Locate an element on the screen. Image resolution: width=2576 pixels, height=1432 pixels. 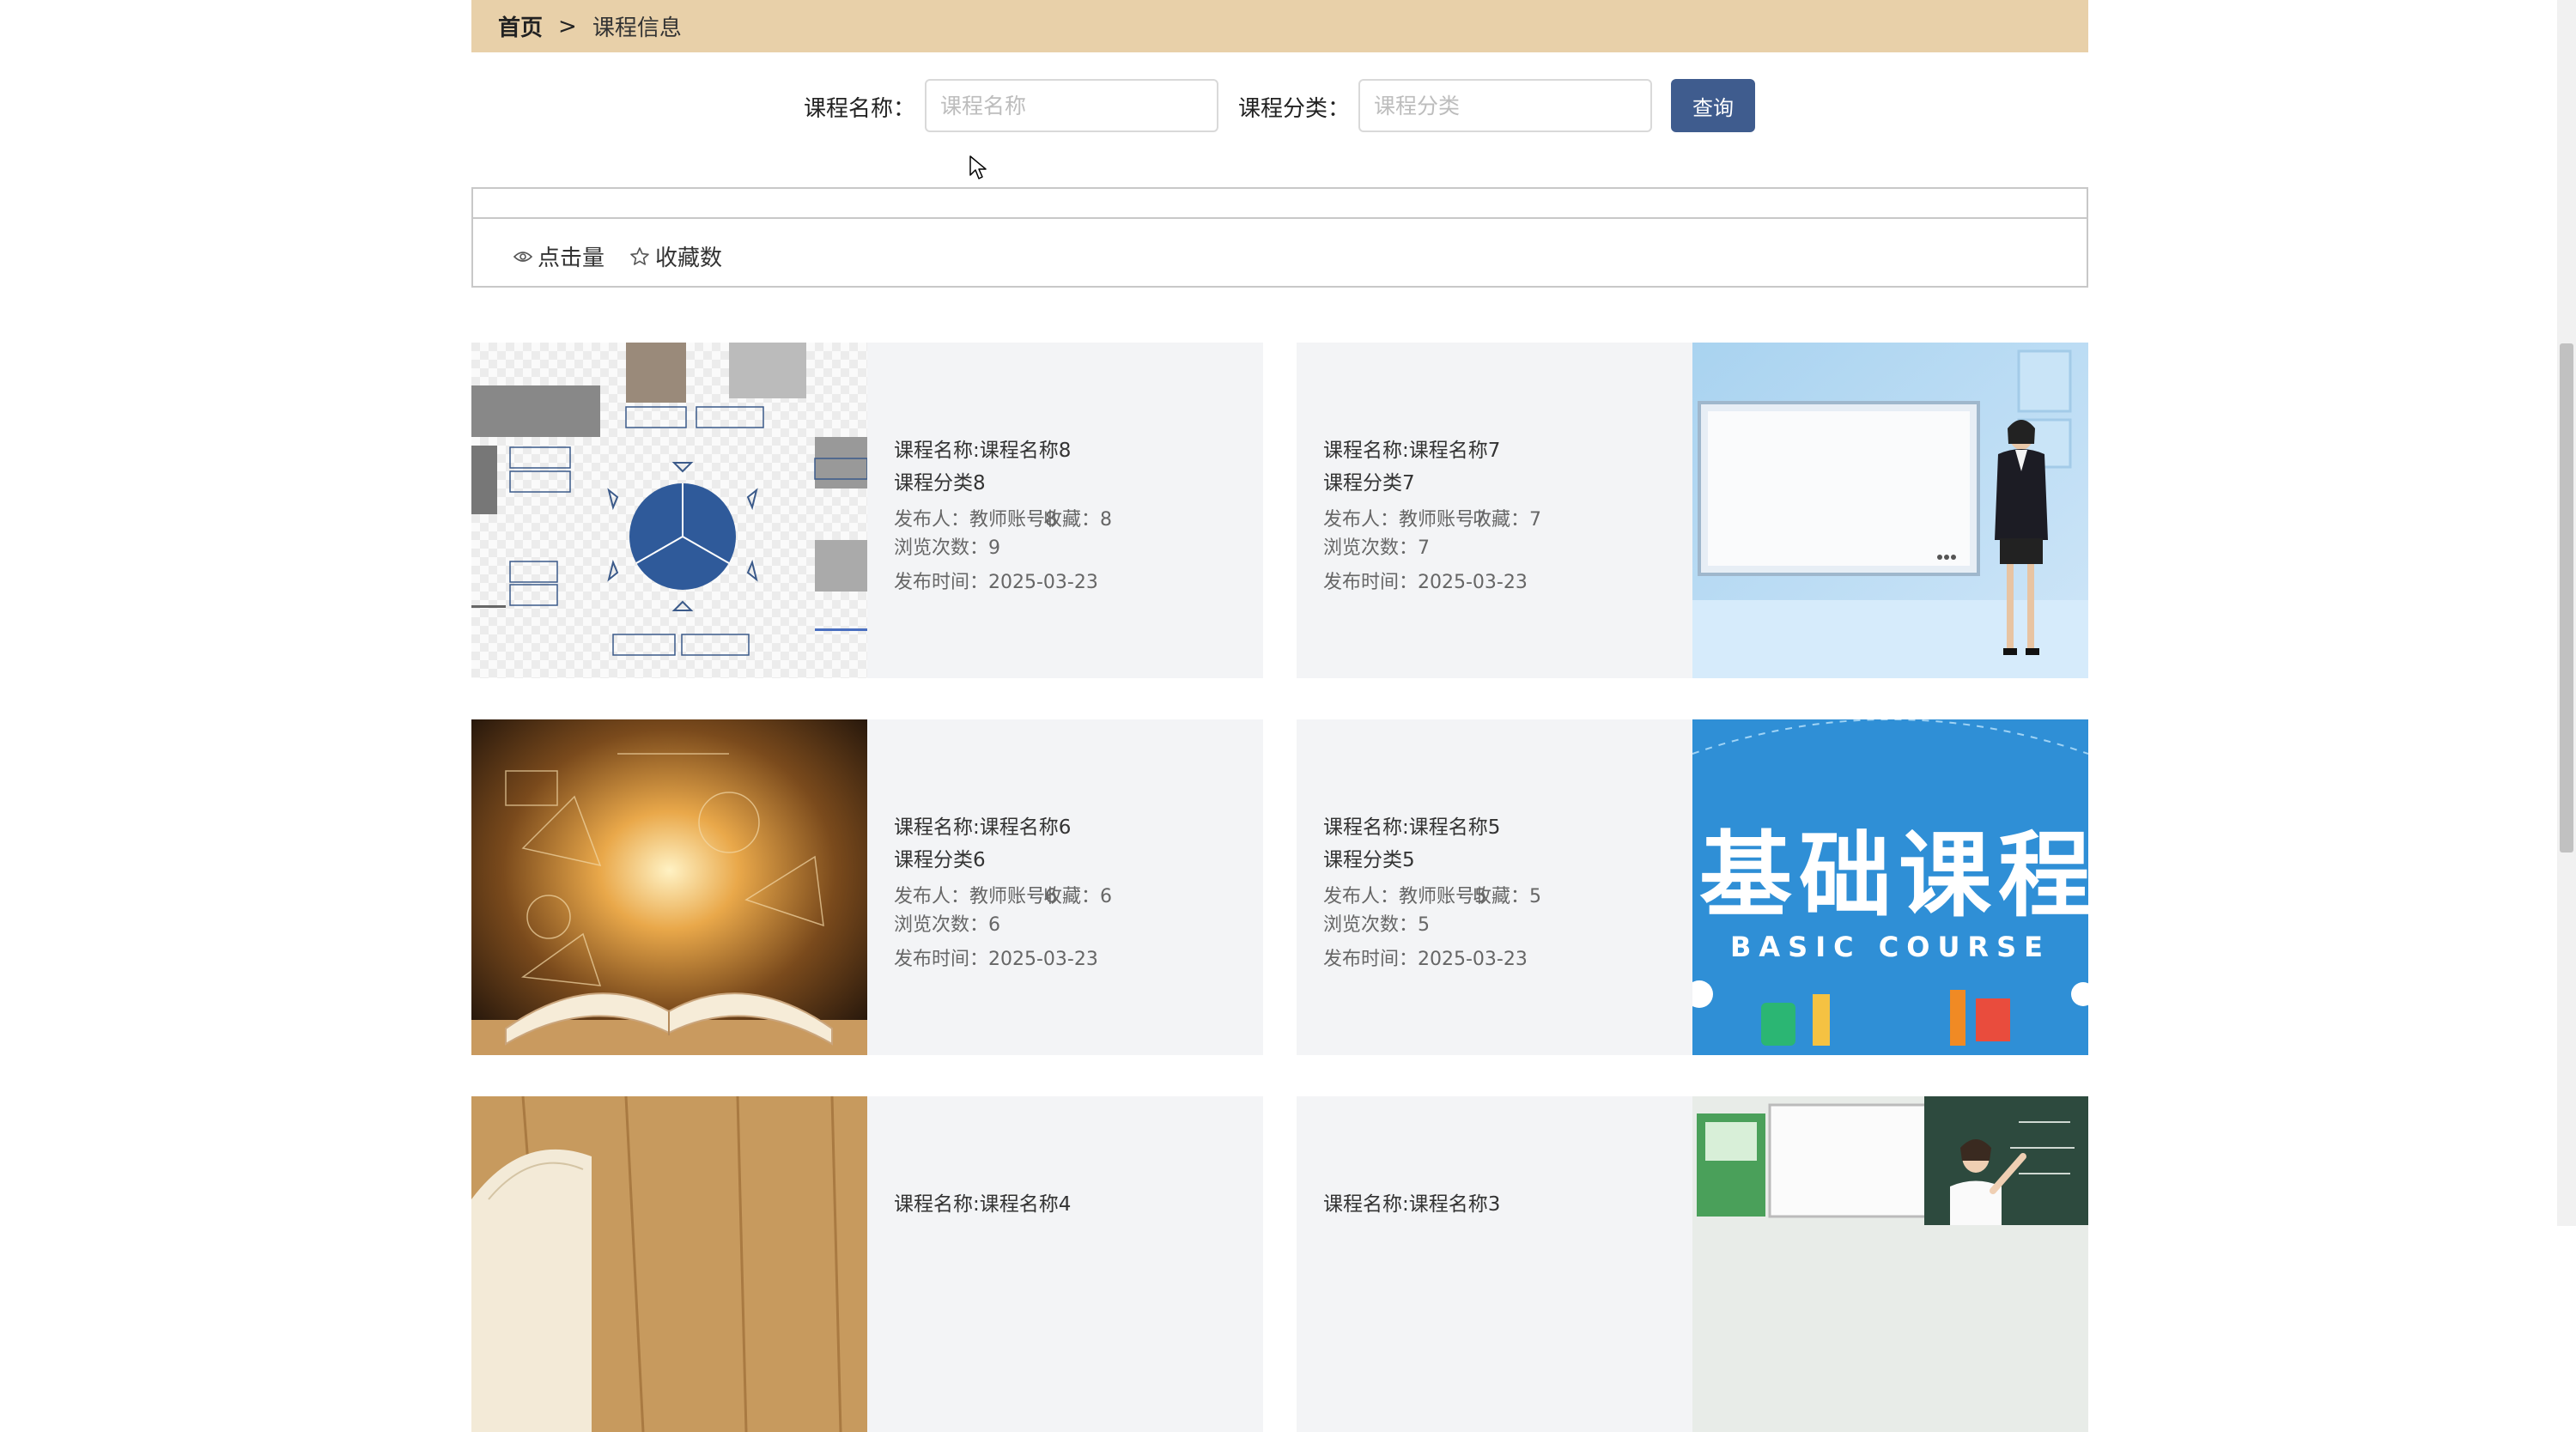
course-category-input is located at coordinates (1505, 105).